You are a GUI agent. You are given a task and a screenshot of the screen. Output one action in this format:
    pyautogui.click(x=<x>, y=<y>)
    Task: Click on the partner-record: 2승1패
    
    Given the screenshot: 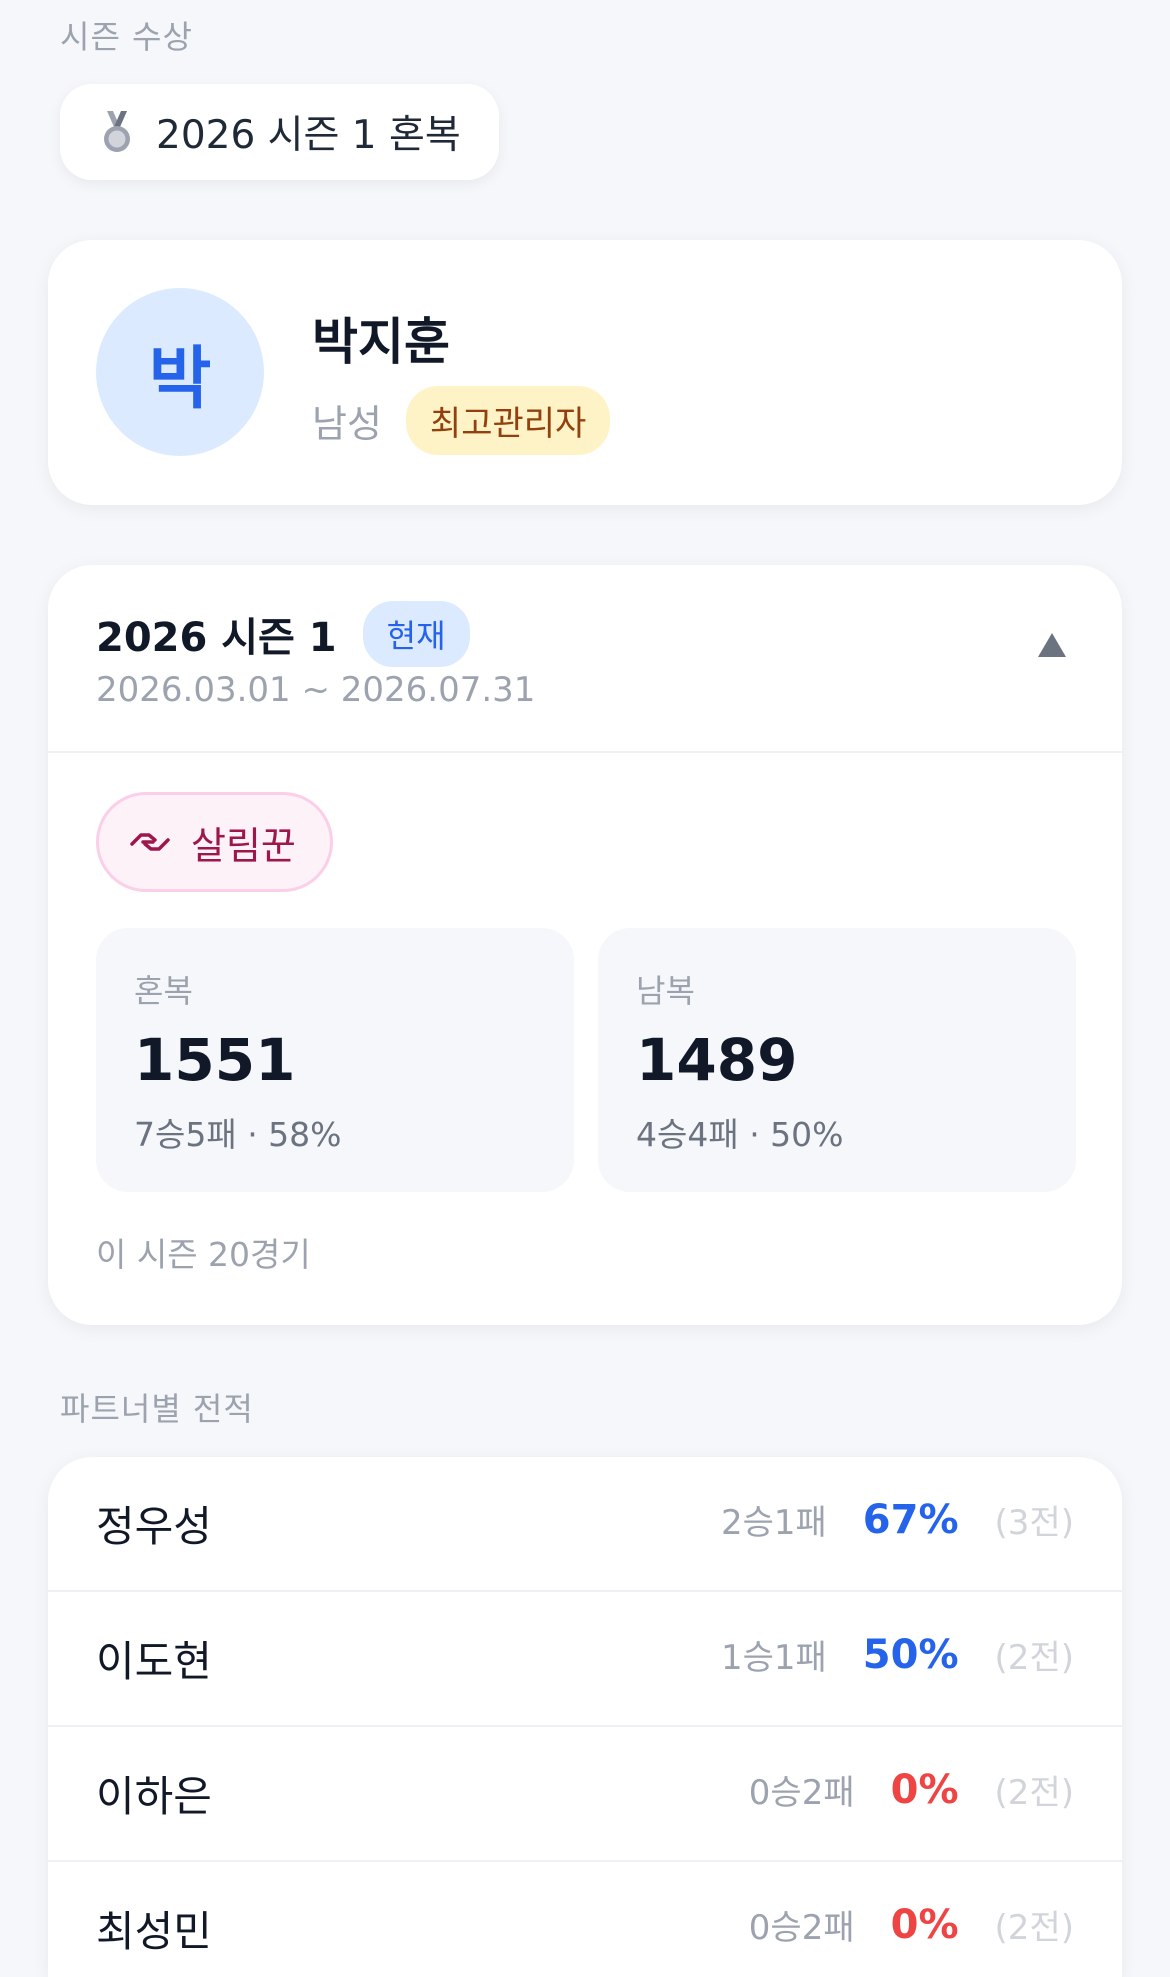 What is the action you would take?
    pyautogui.click(x=773, y=1523)
    